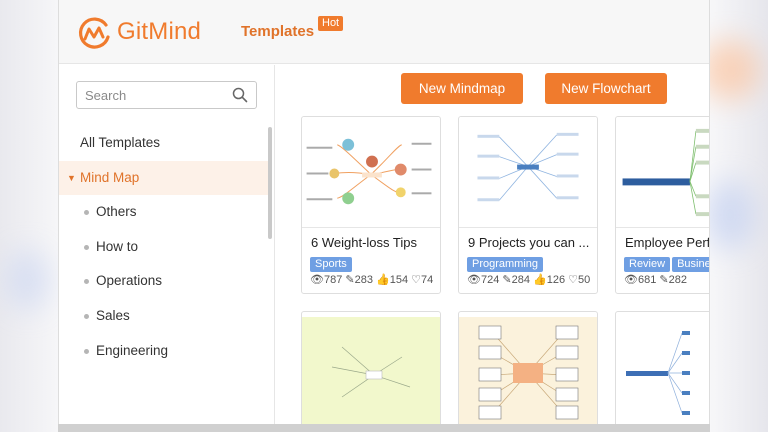 This screenshot has height=432, width=768. What do you see at coordinates (94, 33) in the screenshot?
I see `gitmind-logo-icon` at bounding box center [94, 33].